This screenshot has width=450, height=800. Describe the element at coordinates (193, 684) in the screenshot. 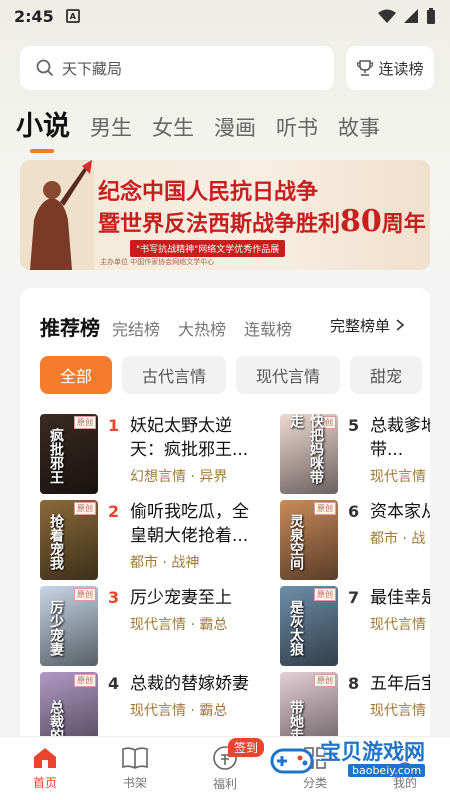

I see `book-title: 总裁的替嫁娇妻` at that location.